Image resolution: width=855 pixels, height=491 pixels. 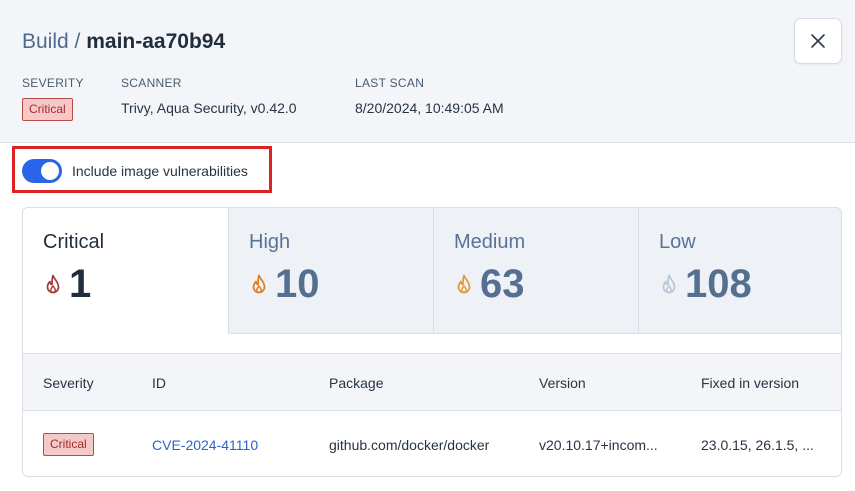 I want to click on breadcrumb: Build /, so click(x=51, y=41).